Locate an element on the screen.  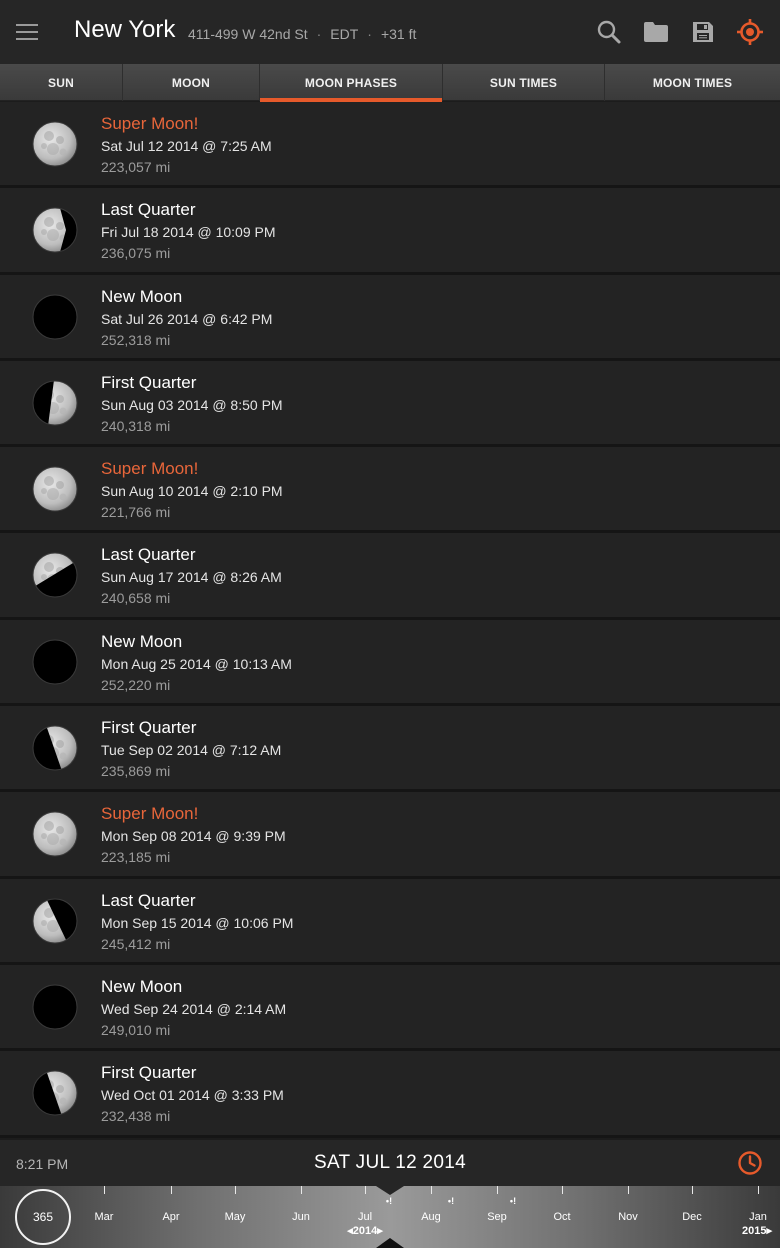
phase-distance: 249,010 mi is located at coordinates (136, 1029).